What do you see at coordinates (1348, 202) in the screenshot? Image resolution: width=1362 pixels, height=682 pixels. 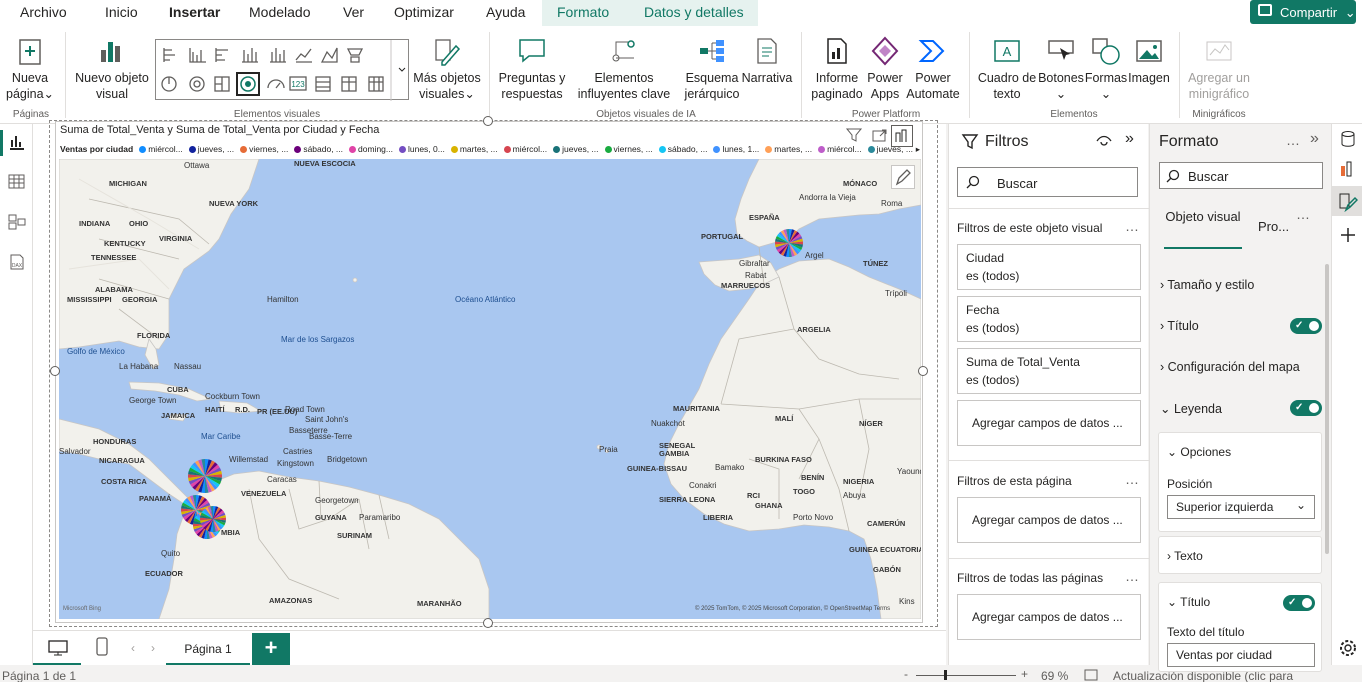 I see `format-pane-icon` at bounding box center [1348, 202].